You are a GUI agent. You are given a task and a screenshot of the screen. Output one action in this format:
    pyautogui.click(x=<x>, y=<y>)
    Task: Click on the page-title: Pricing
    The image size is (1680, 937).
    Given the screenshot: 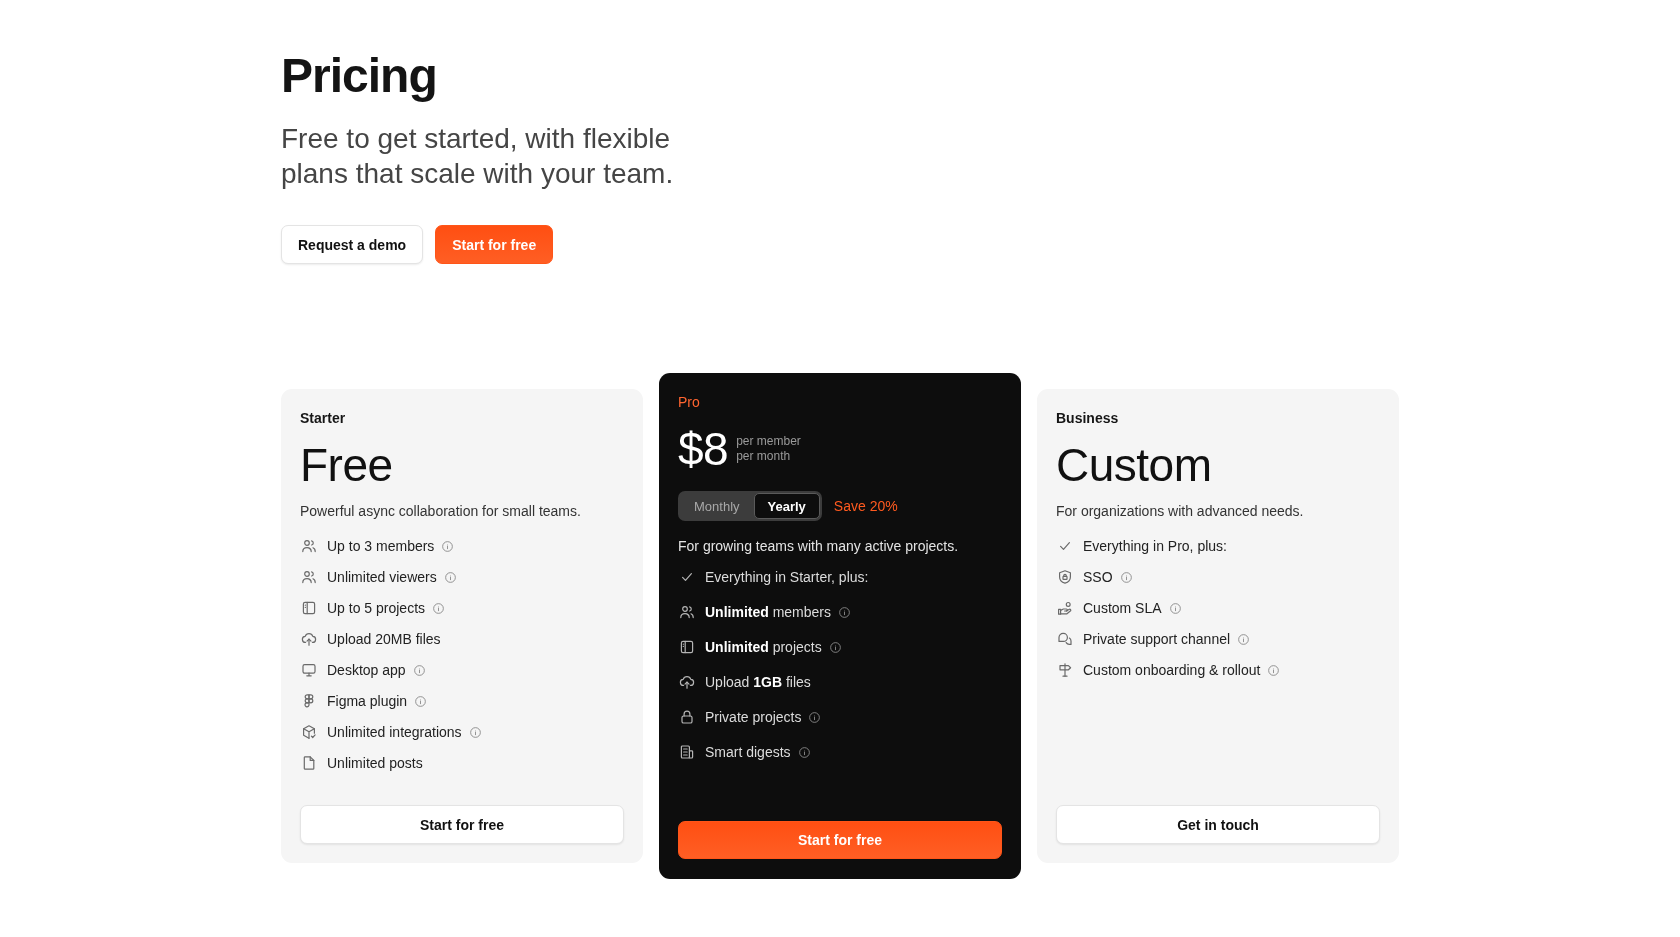 What is the action you would take?
    pyautogui.click(x=359, y=76)
    